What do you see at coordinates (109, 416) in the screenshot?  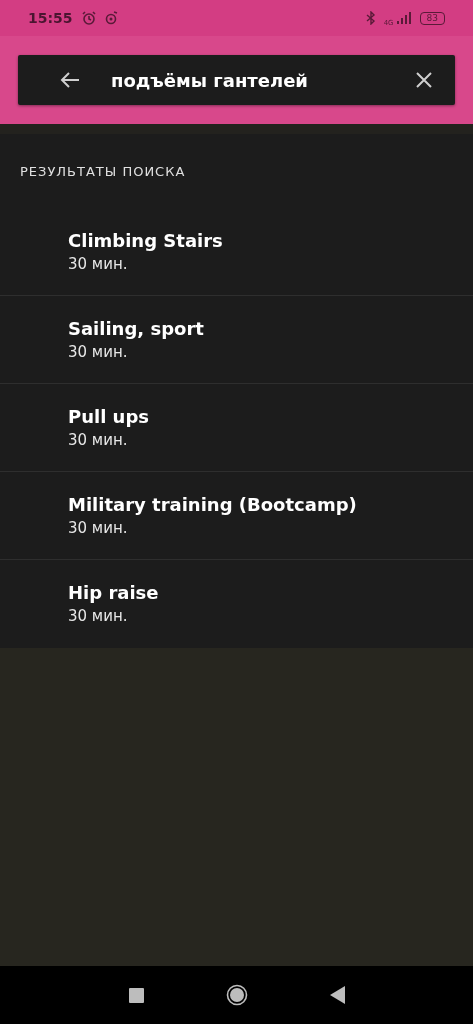 I see `exercise-title: Pull ups` at bounding box center [109, 416].